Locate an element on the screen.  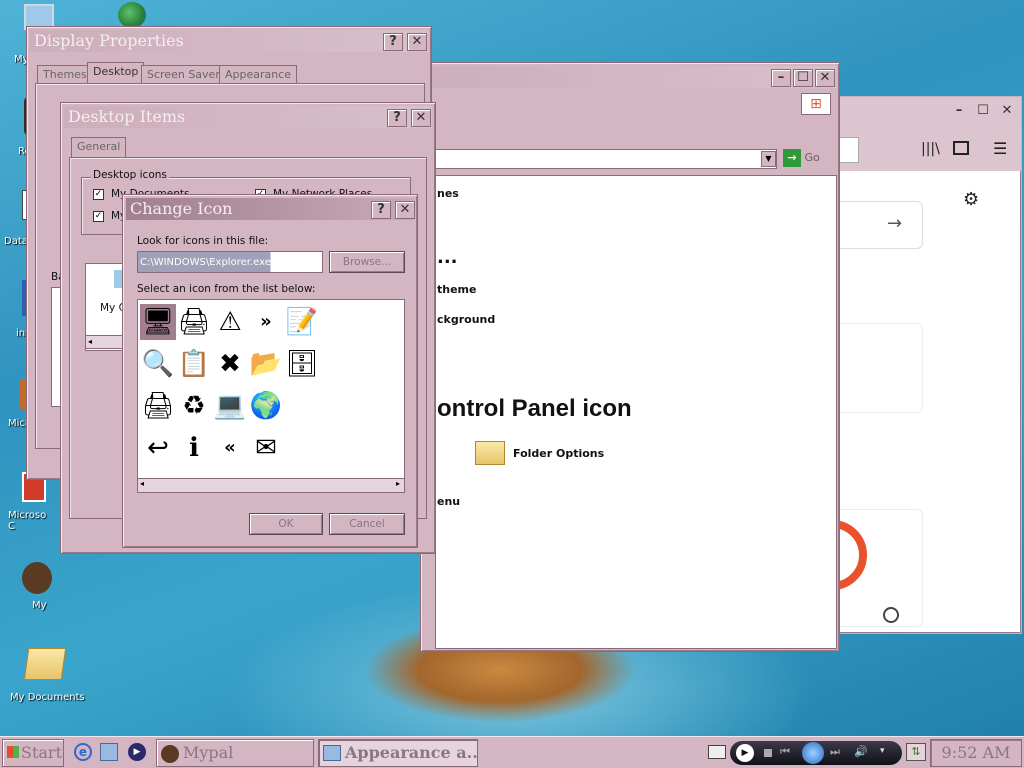
error-icon: ✖ is located at coordinates (230, 364).